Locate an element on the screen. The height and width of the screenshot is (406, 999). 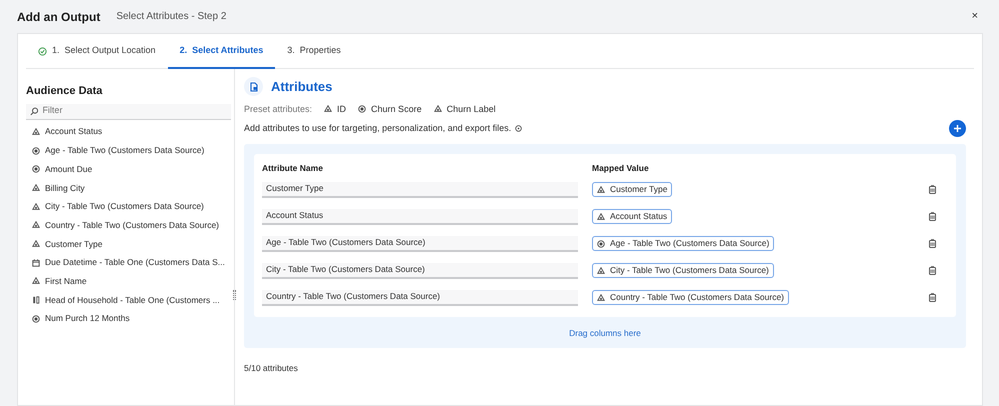
mapped-value-chip: Customer Type is located at coordinates (632, 189).